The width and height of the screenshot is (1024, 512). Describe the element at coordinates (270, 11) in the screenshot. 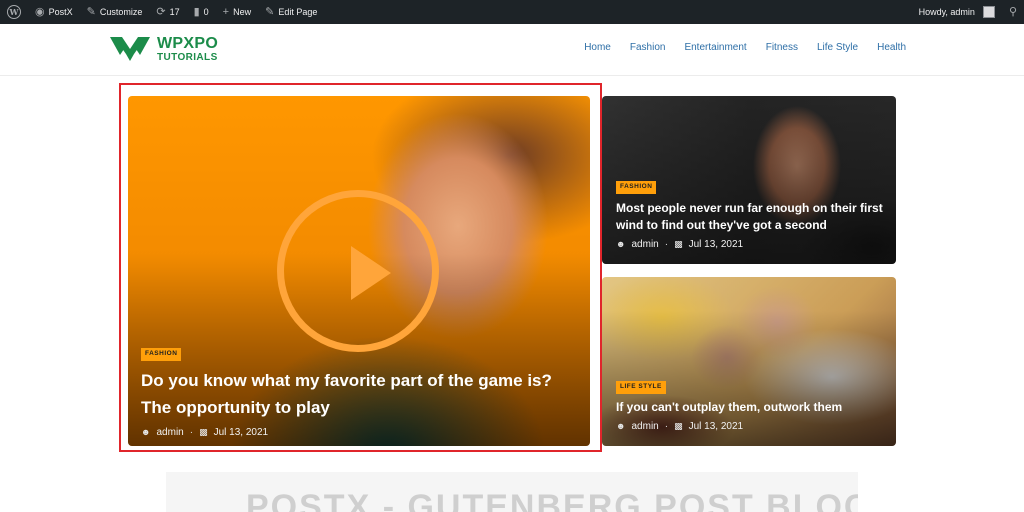

I see `pencil-icon: ✎` at that location.